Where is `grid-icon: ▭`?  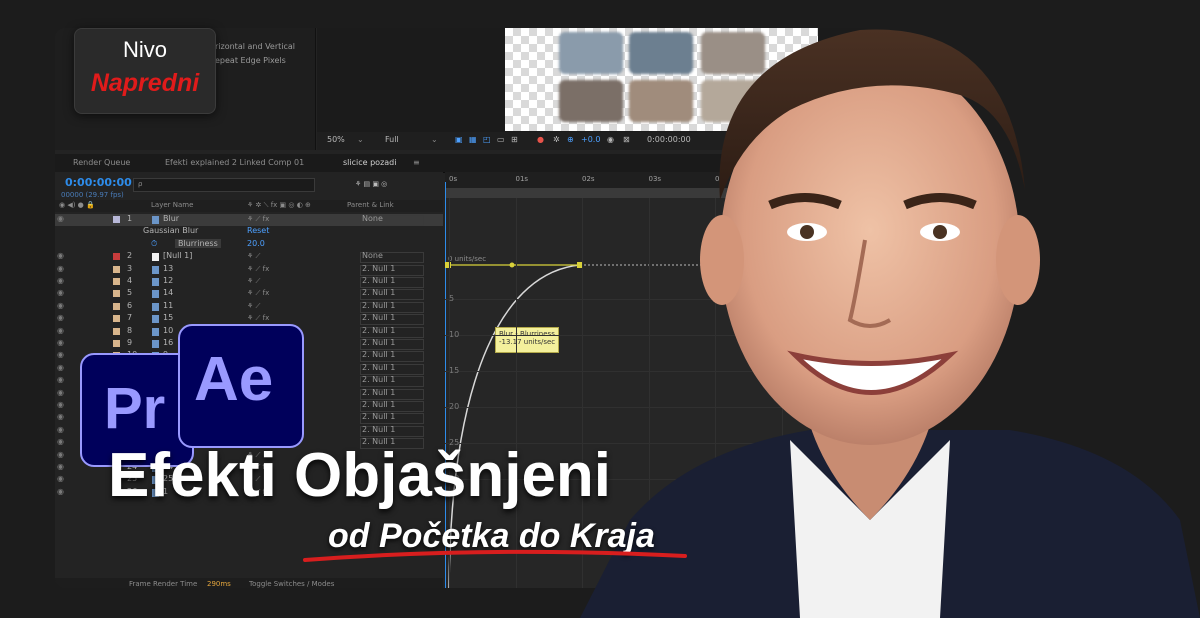 grid-icon: ▭ is located at coordinates (501, 139).